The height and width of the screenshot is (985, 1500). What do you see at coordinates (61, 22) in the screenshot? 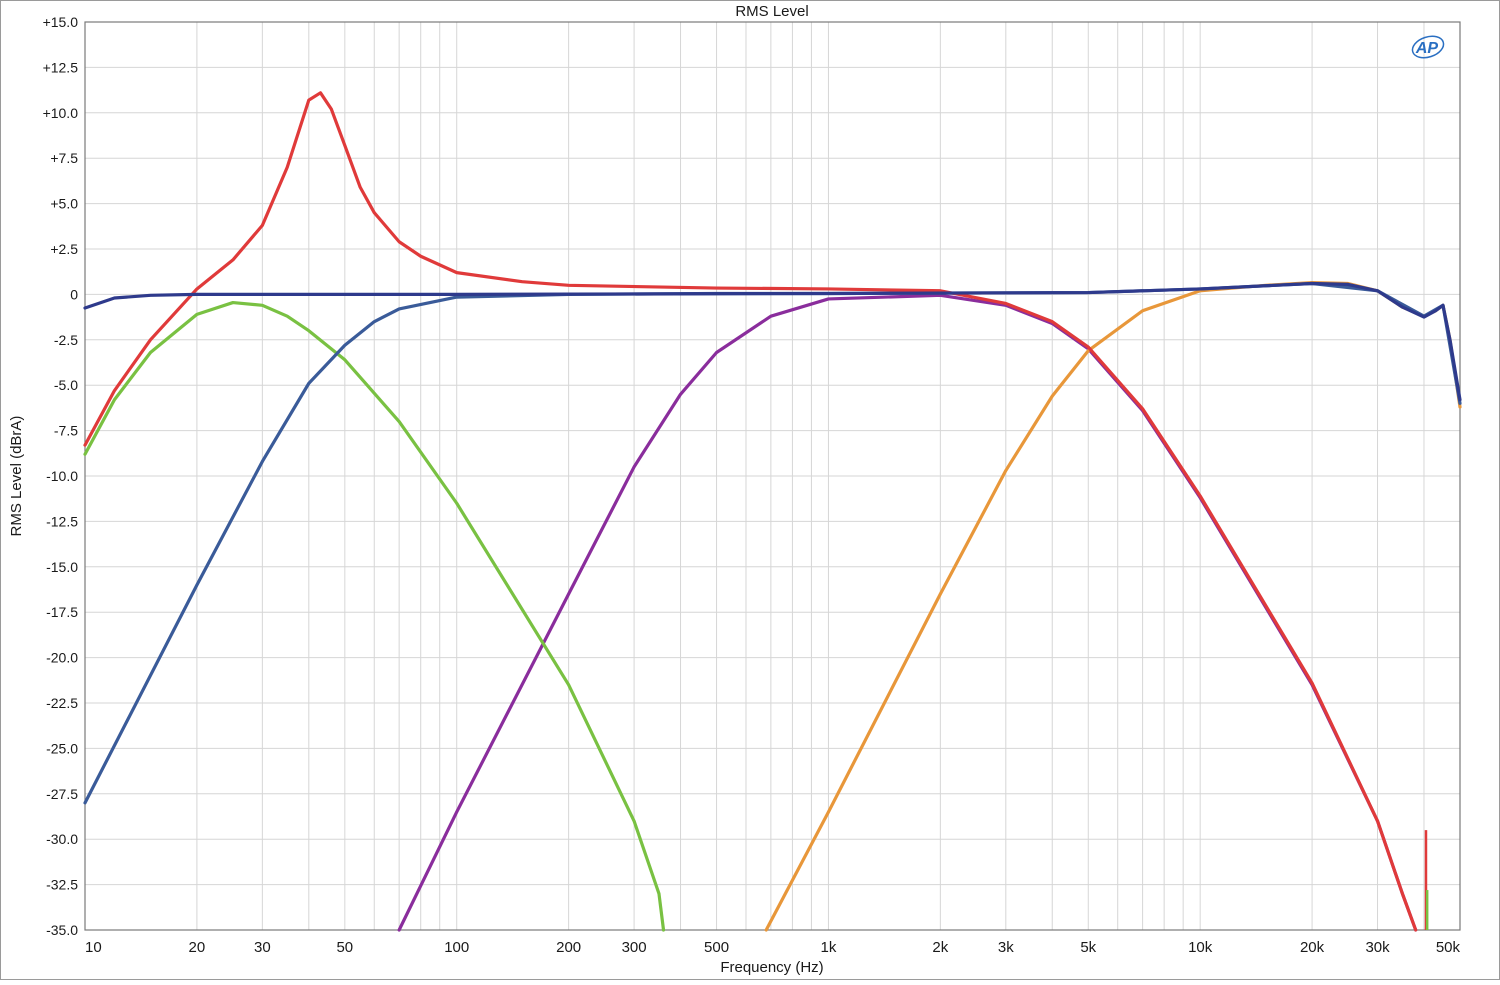
I see `y-tick-label: +15.0` at bounding box center [61, 22].